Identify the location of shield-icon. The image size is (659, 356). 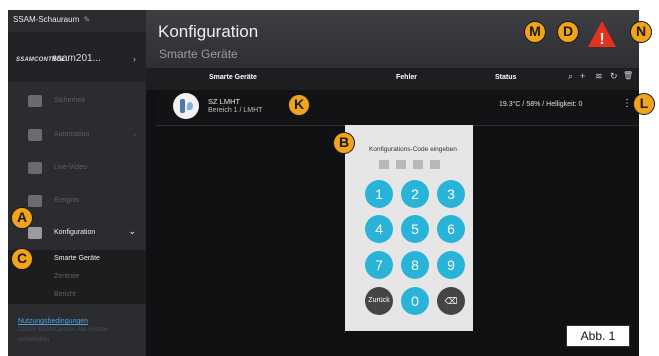
(35, 101).